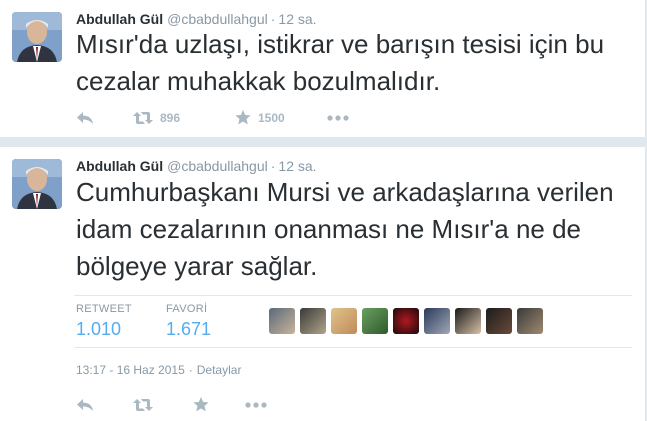  Describe the element at coordinates (130, 370) in the screenshot. I see `tweet-timestamp: 13:17 - 16 Haz 2015` at that location.